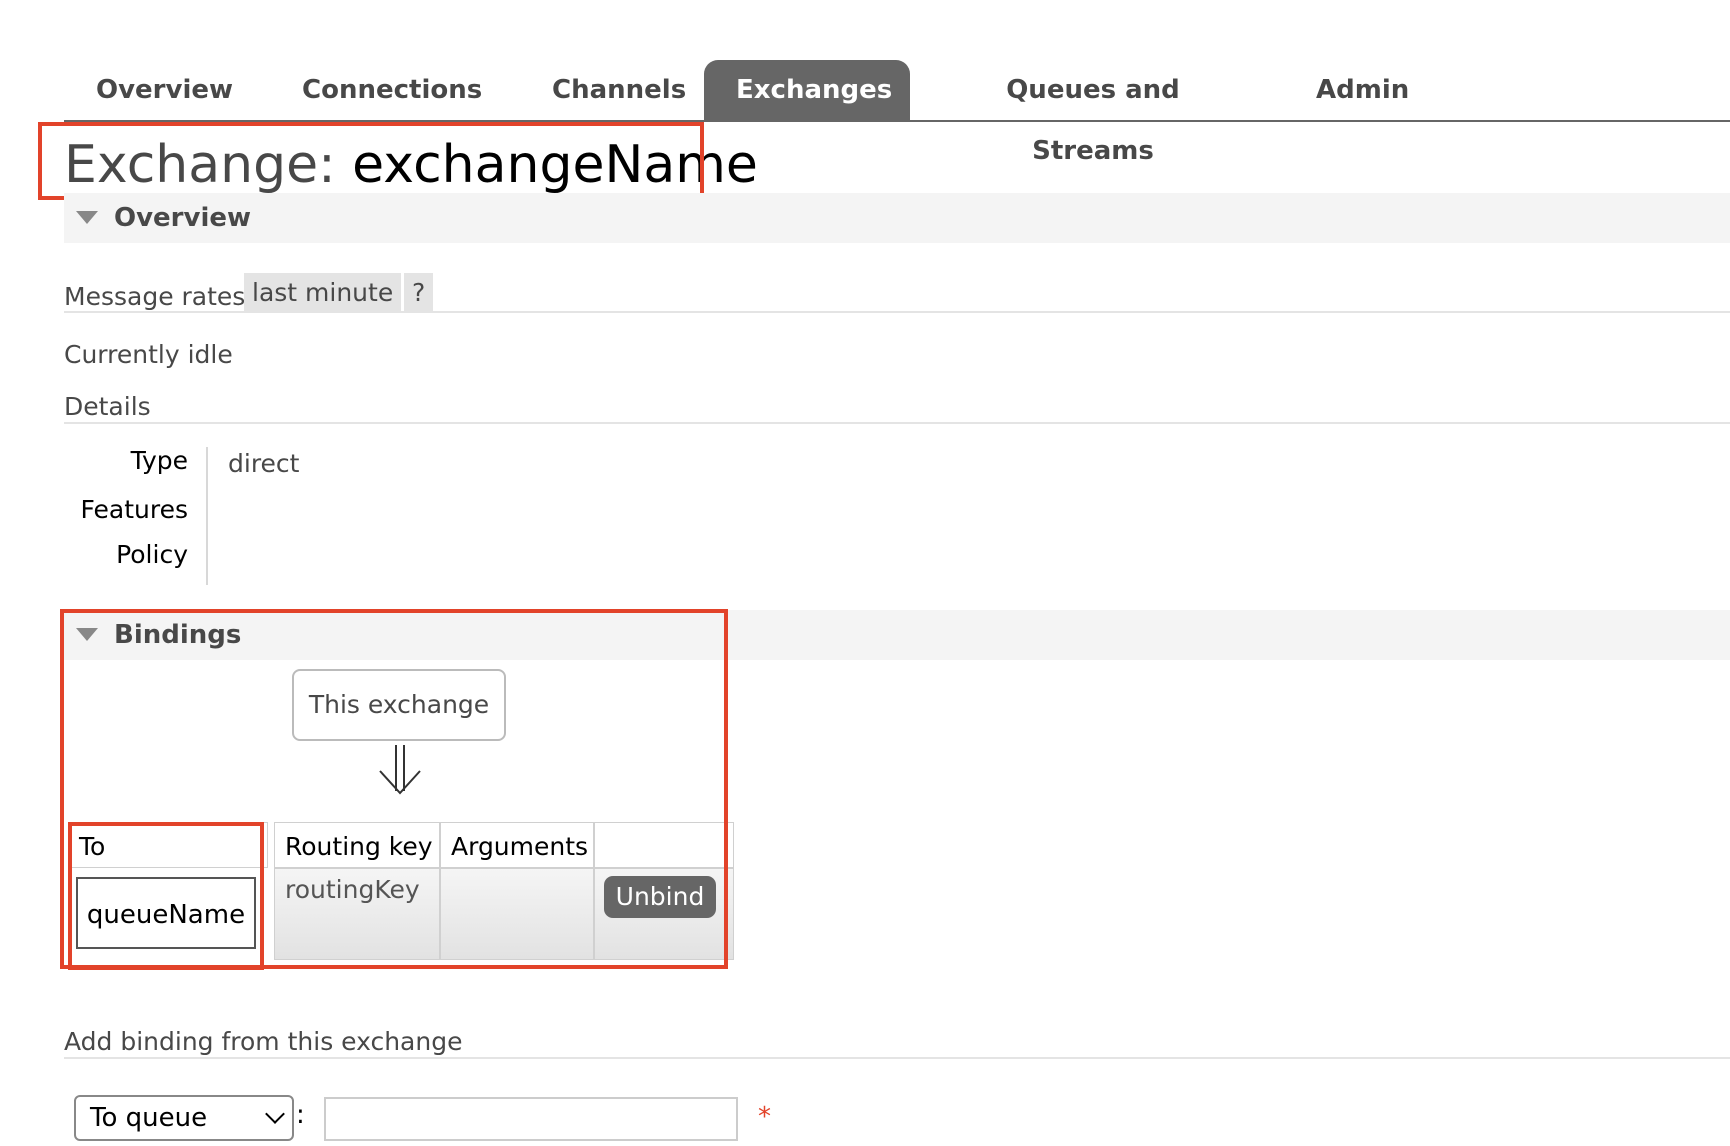 The height and width of the screenshot is (1146, 1730). What do you see at coordinates (264, 463) in the screenshot?
I see `detail-value-type: direct` at bounding box center [264, 463].